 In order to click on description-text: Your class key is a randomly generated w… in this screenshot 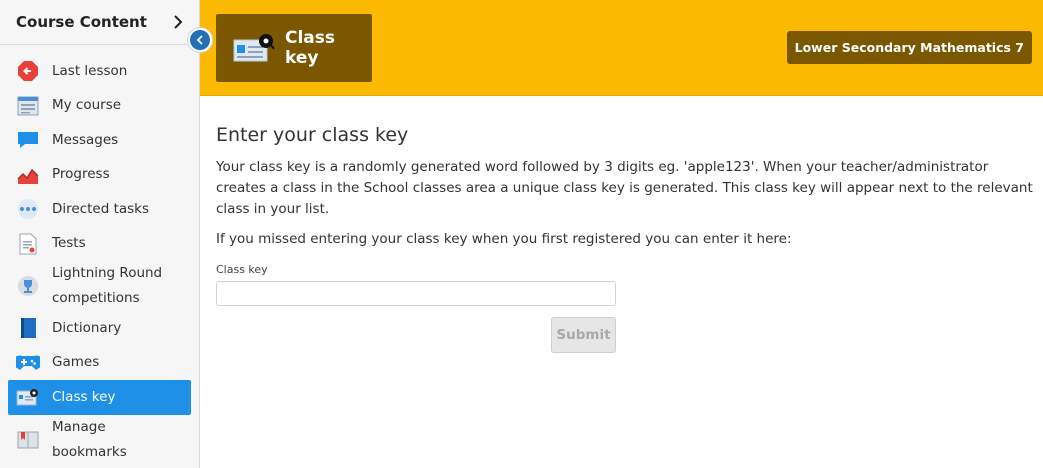, I will do `click(624, 188)`.